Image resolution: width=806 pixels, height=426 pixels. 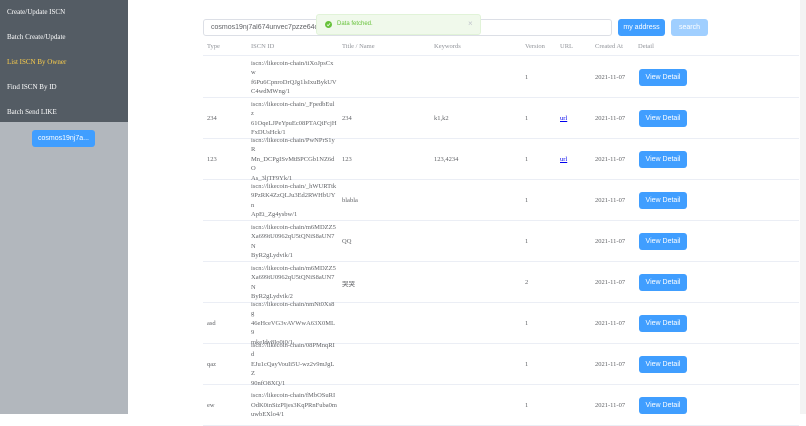 I want to click on column-header-keywords: Keywords, so click(x=447, y=46).